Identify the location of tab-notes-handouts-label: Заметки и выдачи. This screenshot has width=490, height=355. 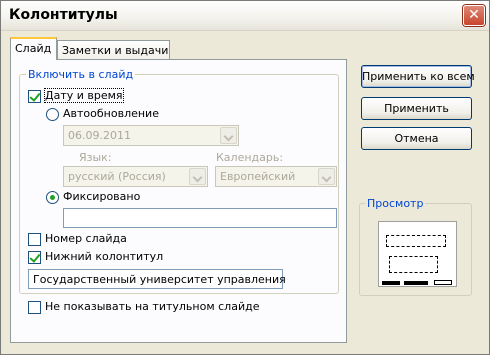
(115, 50).